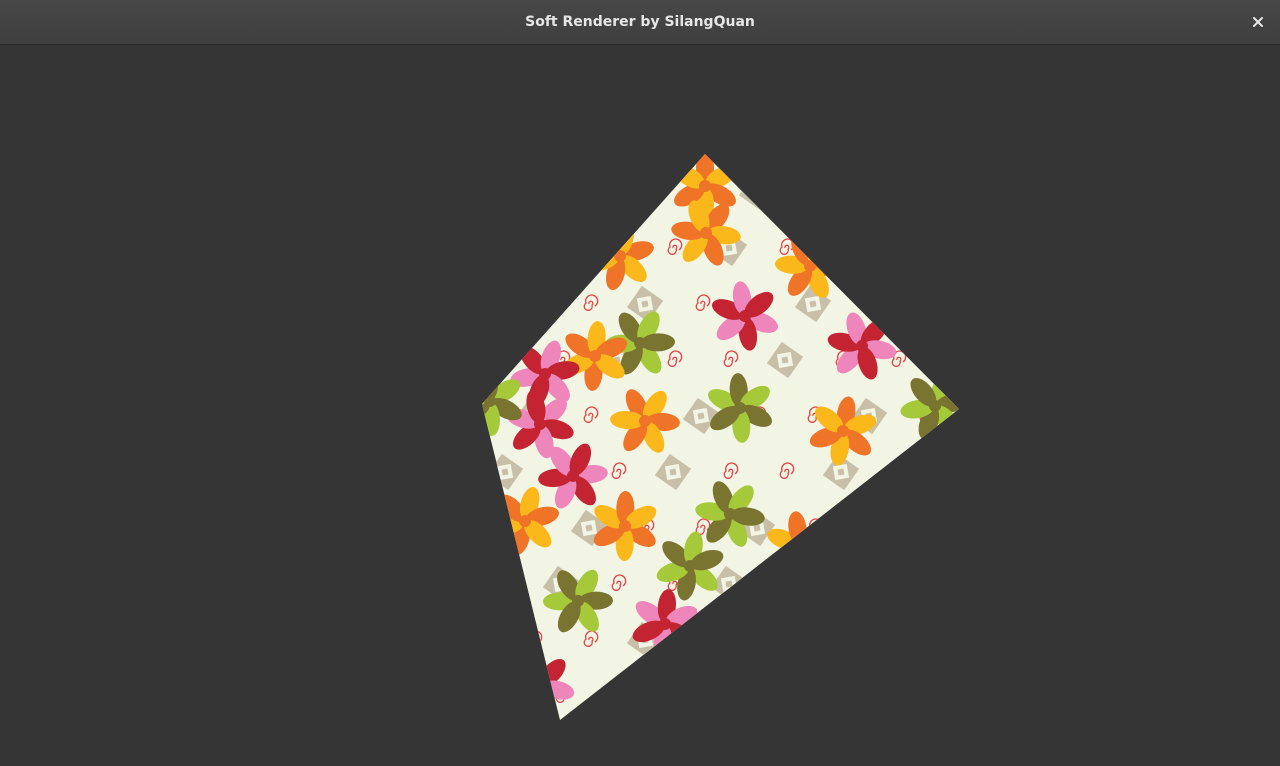 This screenshot has width=1280, height=766. I want to click on title-bar: Soft Renderer by SilangQuan, so click(640, 22).